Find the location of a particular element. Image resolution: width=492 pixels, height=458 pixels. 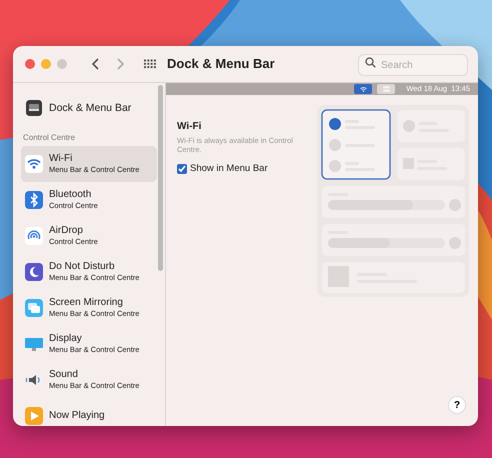

screens-icon is located at coordinates (34, 308).